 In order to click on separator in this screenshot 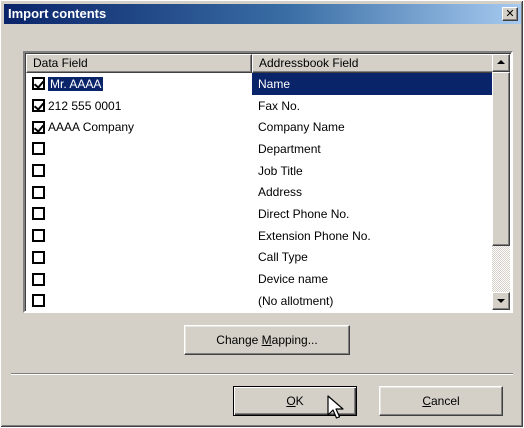, I will do `click(262, 374)`.